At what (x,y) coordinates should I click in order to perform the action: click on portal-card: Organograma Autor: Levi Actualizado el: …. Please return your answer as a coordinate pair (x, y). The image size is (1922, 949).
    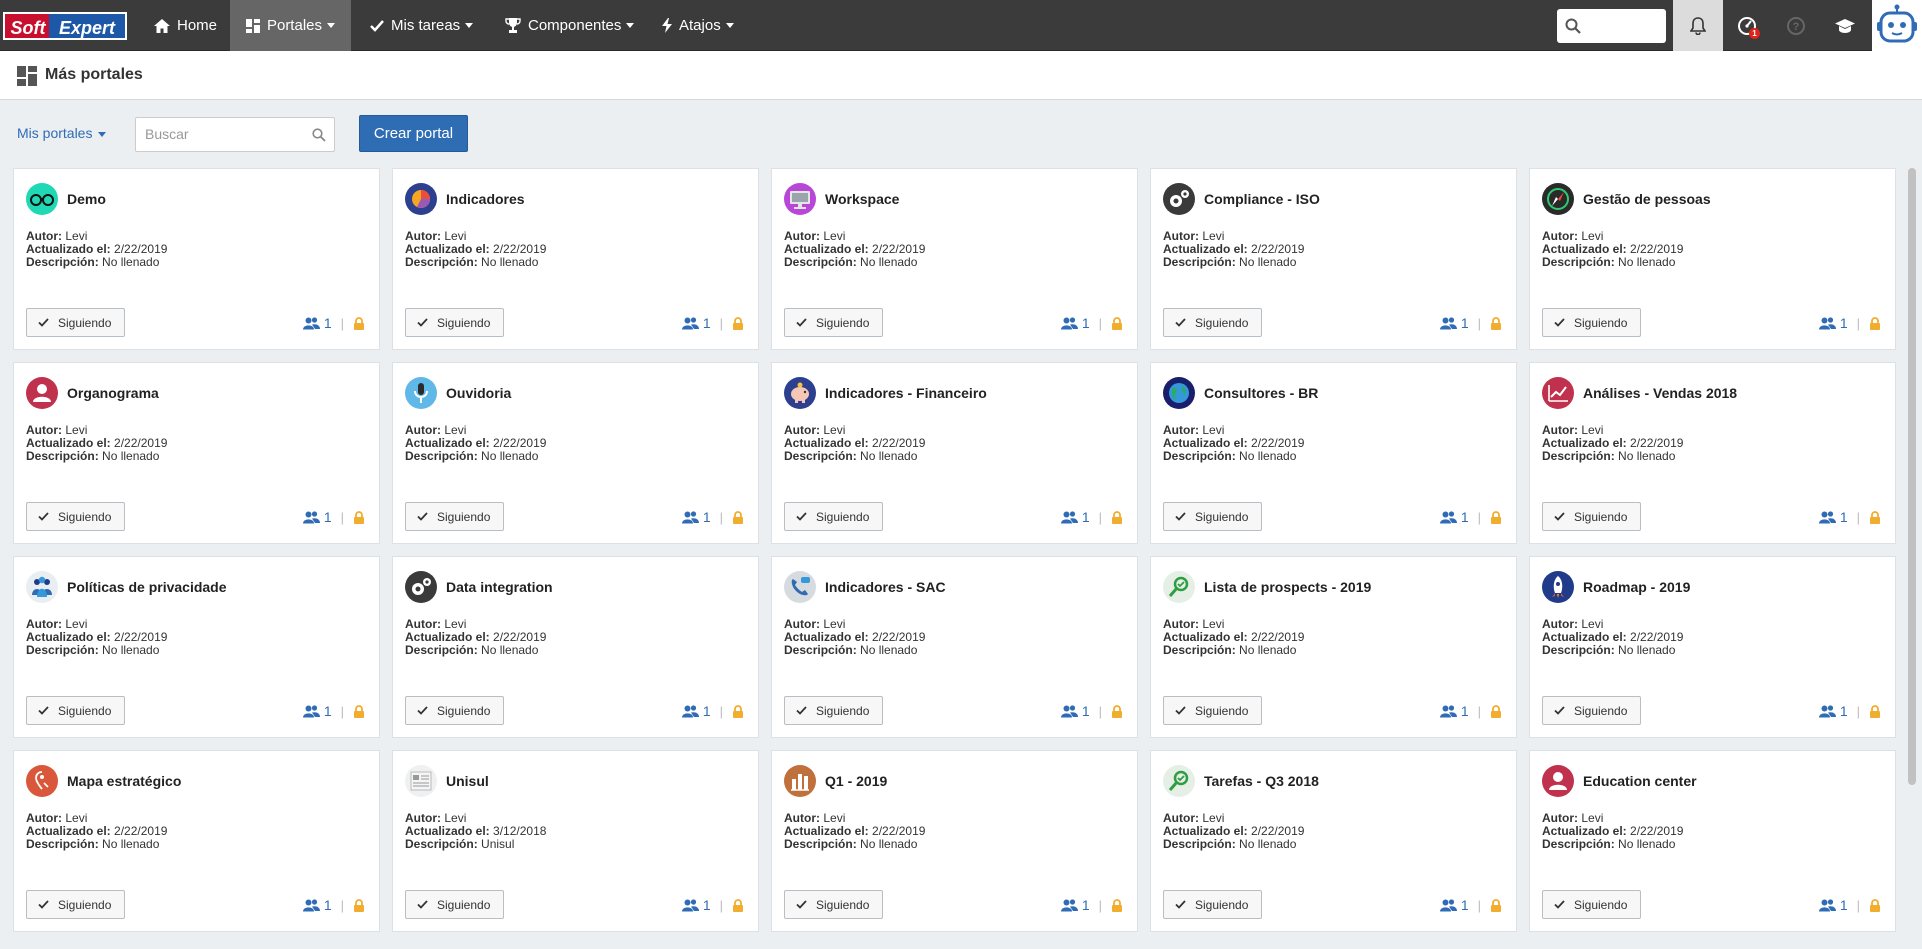
    Looking at the image, I should click on (196, 453).